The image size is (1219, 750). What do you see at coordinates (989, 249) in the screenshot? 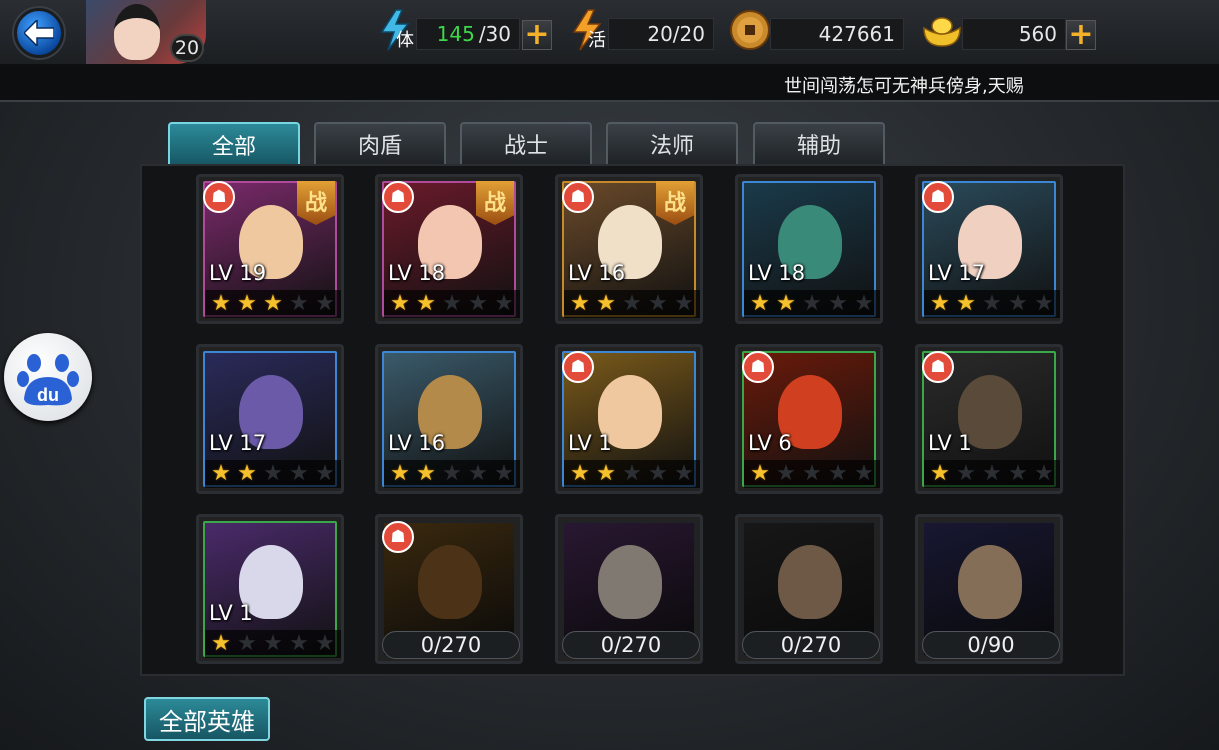
I see `hero-card: ☗ LV 17 ★ ★ ★ ★ ★` at bounding box center [989, 249].